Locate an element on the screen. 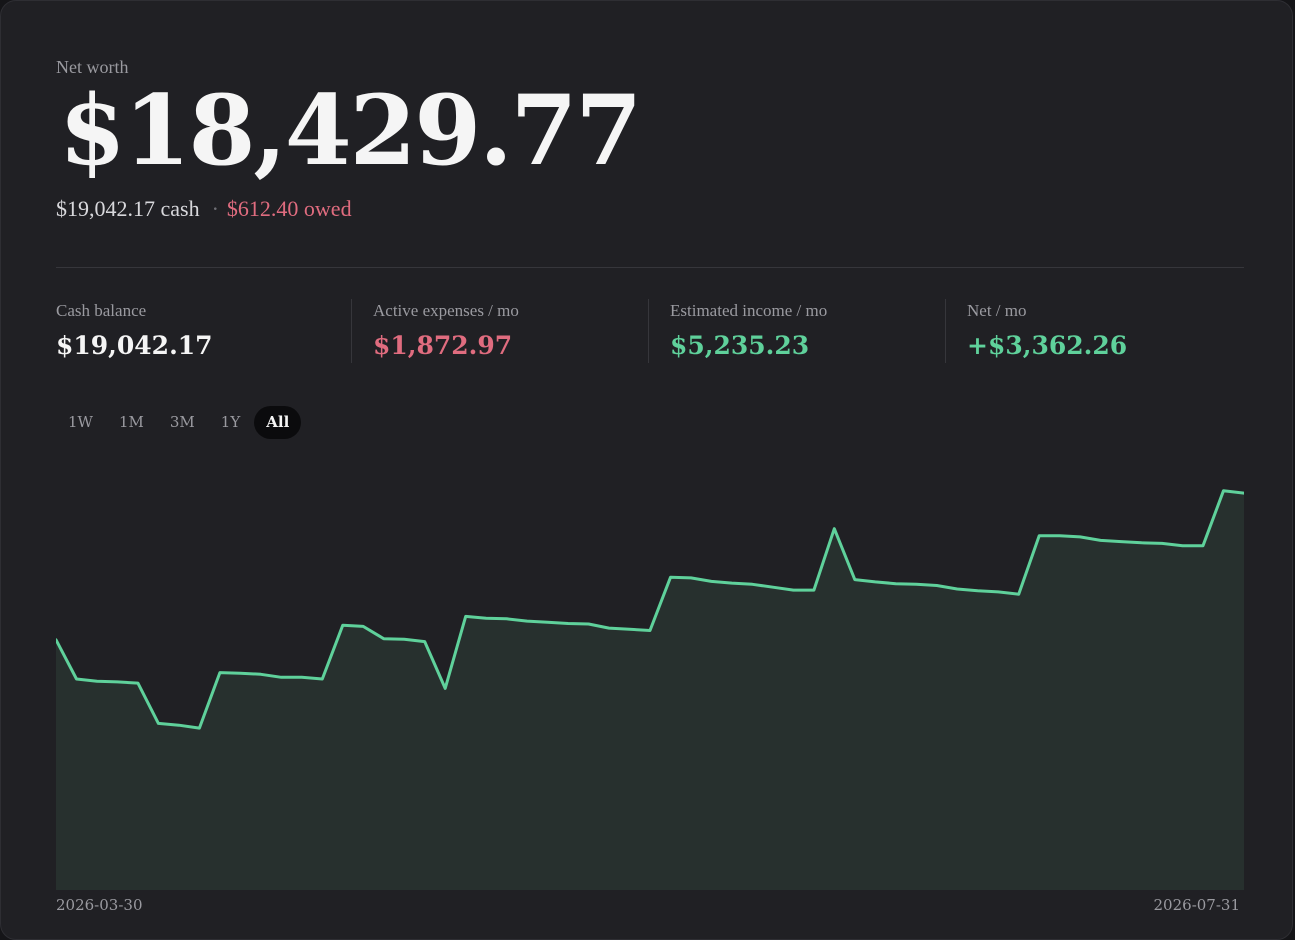 The width and height of the screenshot is (1295, 940). range-3m-button: 3M is located at coordinates (182, 422).